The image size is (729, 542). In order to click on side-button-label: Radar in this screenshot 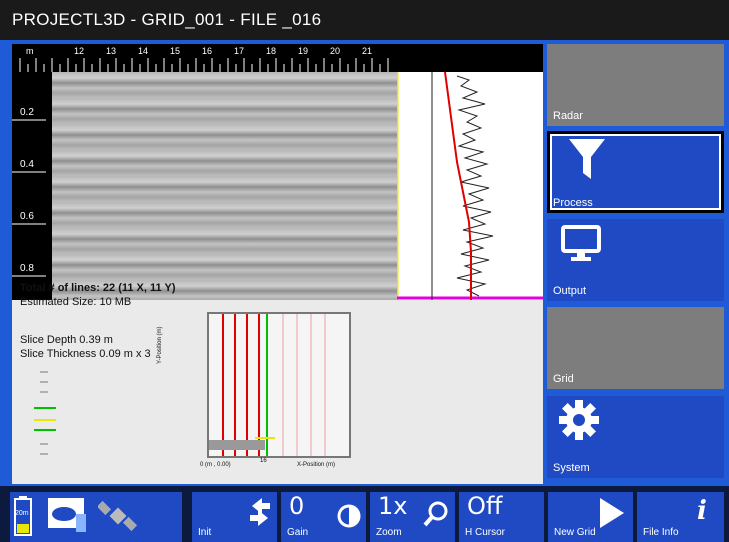, I will do `click(568, 116)`.